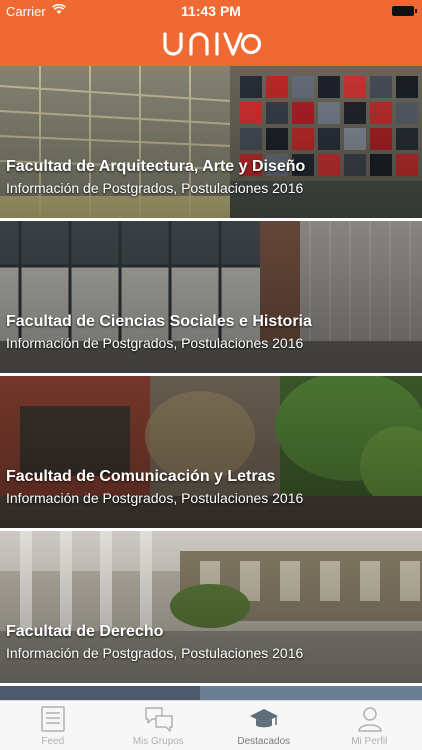 The width and height of the screenshot is (422, 750). What do you see at coordinates (369, 741) in the screenshot?
I see `tab-label: Mi Perfil` at bounding box center [369, 741].